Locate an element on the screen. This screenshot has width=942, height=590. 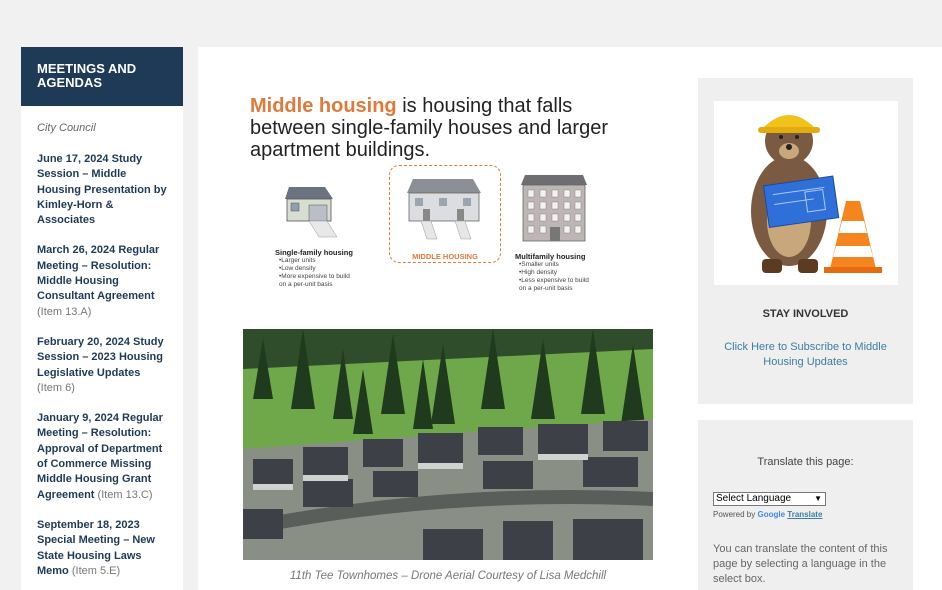
powered-by-text: Powered by is located at coordinates (734, 514).